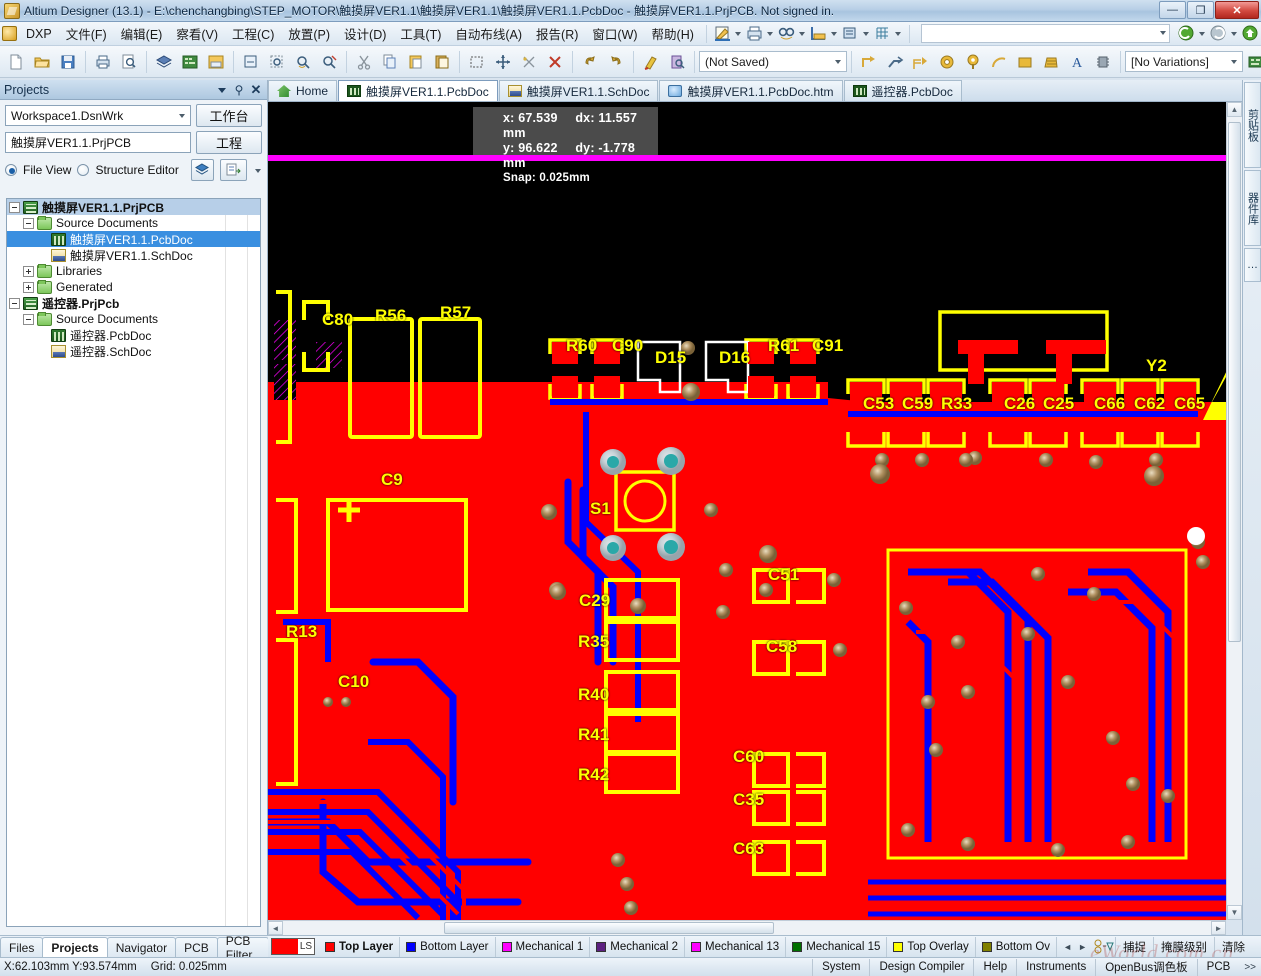 The height and width of the screenshot is (976, 1261). Describe the element at coordinates (164, 62) in the screenshot. I see `layers-stack-icon` at that location.